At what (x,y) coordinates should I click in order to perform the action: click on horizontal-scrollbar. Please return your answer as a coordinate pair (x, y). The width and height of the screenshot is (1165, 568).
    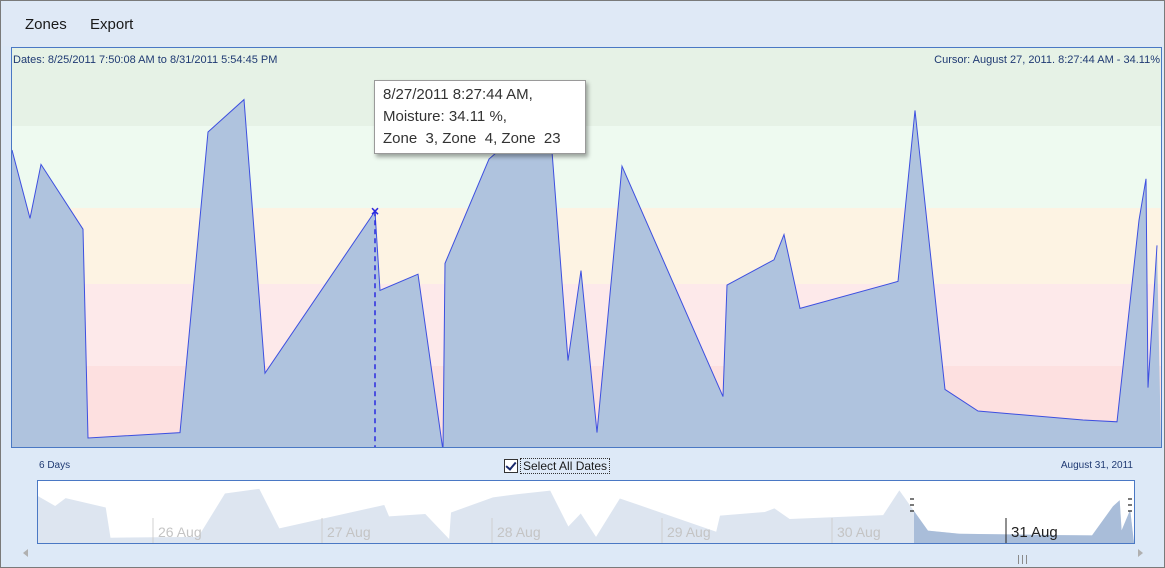
    Looking at the image, I should click on (583, 554).